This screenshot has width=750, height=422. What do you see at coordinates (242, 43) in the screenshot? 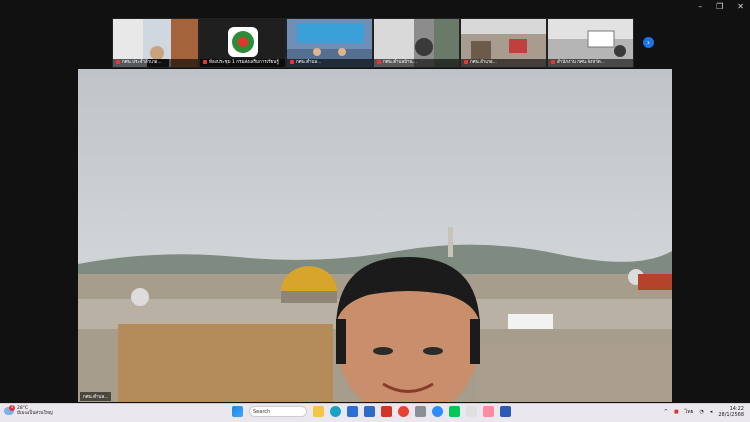
I see `participant-tile: ห้องประชุม 1 กรมส่งเสริมการเรียนรู้` at bounding box center [242, 43].